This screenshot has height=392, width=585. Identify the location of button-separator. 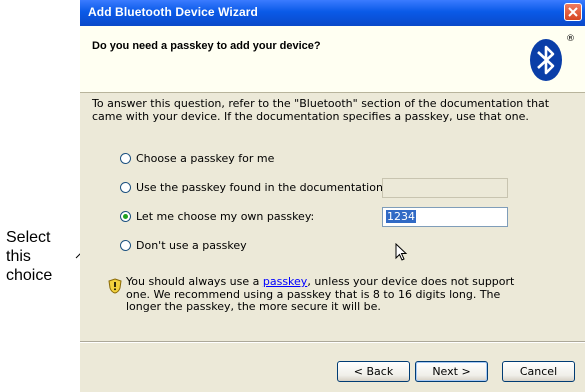
(332, 342).